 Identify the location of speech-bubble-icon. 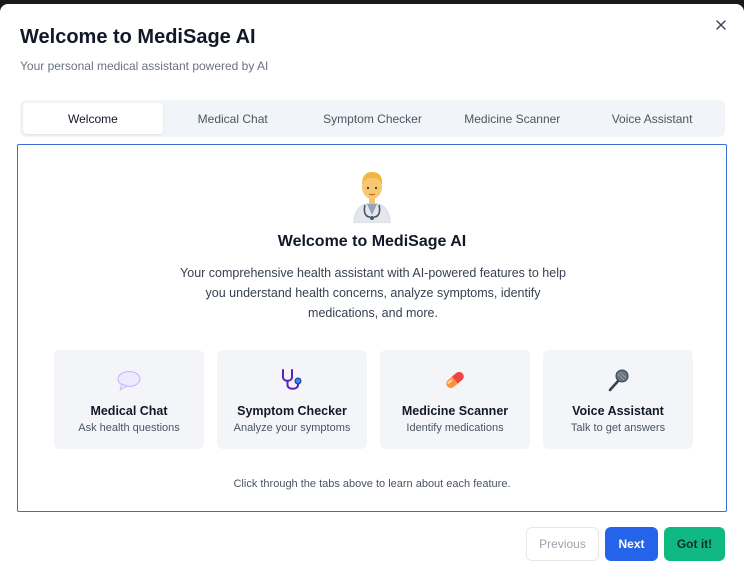
(129, 381).